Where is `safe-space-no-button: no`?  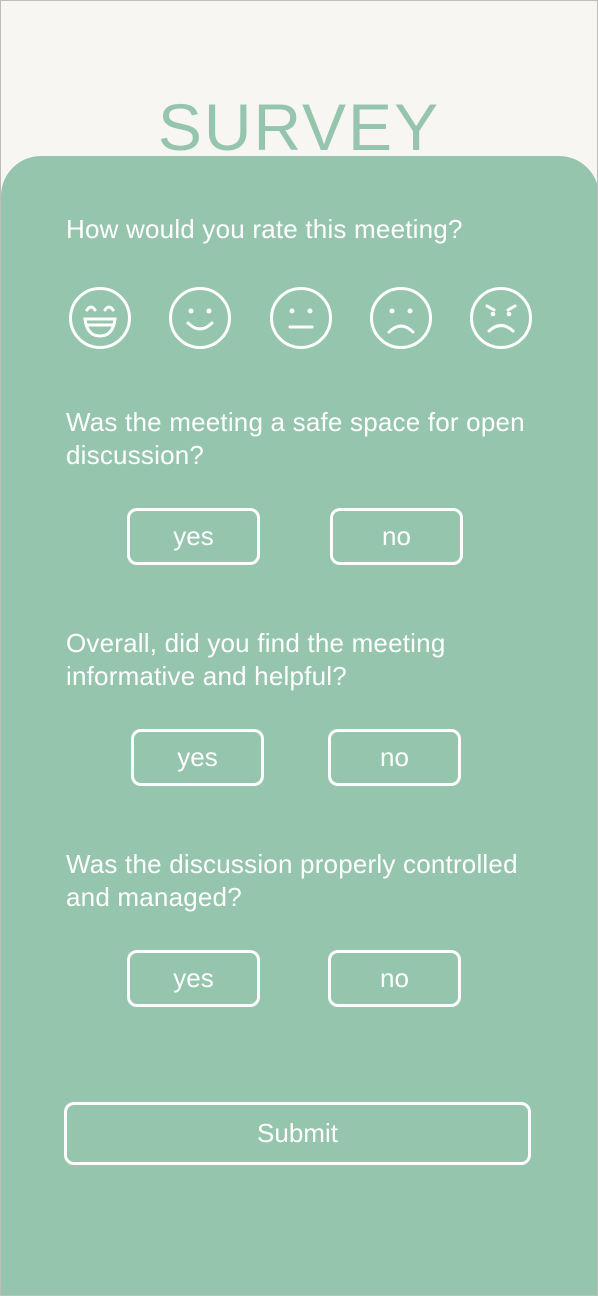 safe-space-no-button: no is located at coordinates (396, 536).